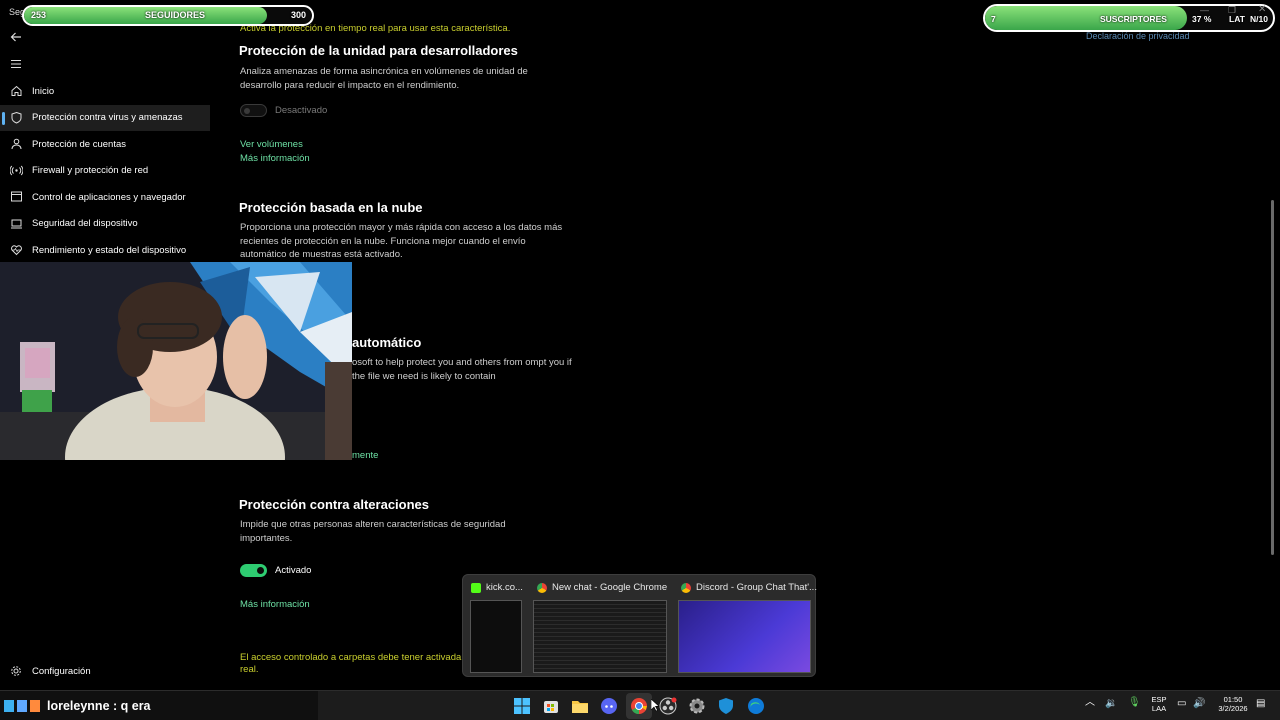 This screenshot has width=1280, height=720. I want to click on minimize-button: —, so click(1204, 10).